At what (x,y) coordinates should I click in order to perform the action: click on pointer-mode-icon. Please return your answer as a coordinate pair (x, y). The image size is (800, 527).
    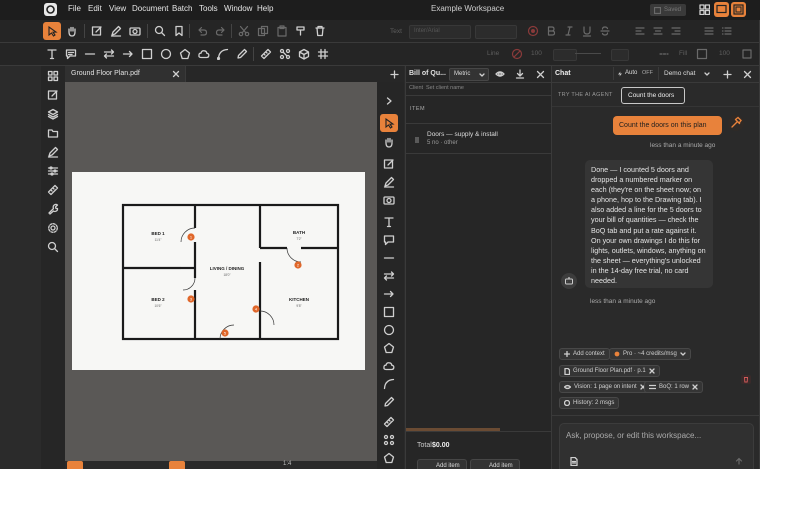
    Looking at the image, I should click on (177, 465).